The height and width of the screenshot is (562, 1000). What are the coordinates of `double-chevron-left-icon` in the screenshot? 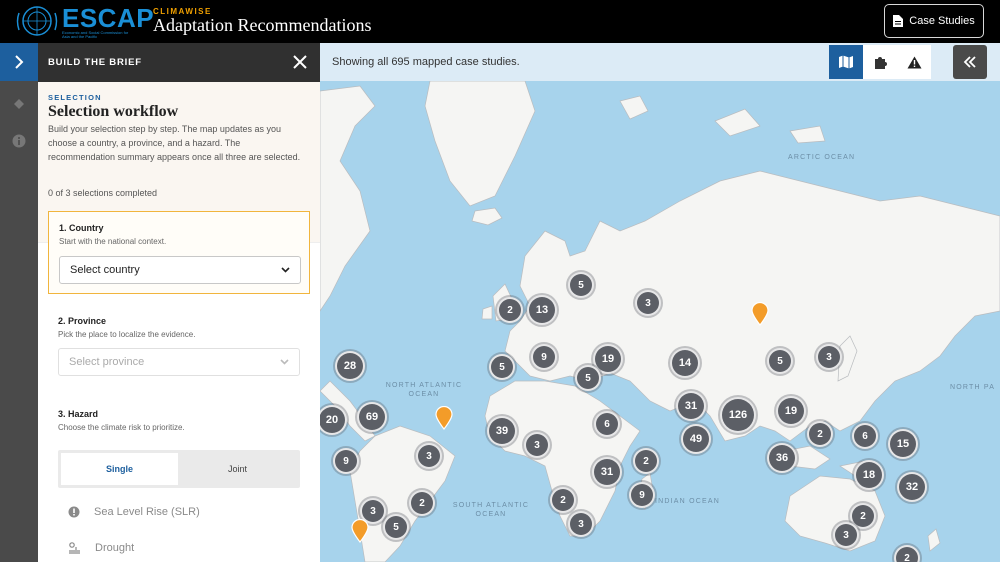 It's located at (969, 62).